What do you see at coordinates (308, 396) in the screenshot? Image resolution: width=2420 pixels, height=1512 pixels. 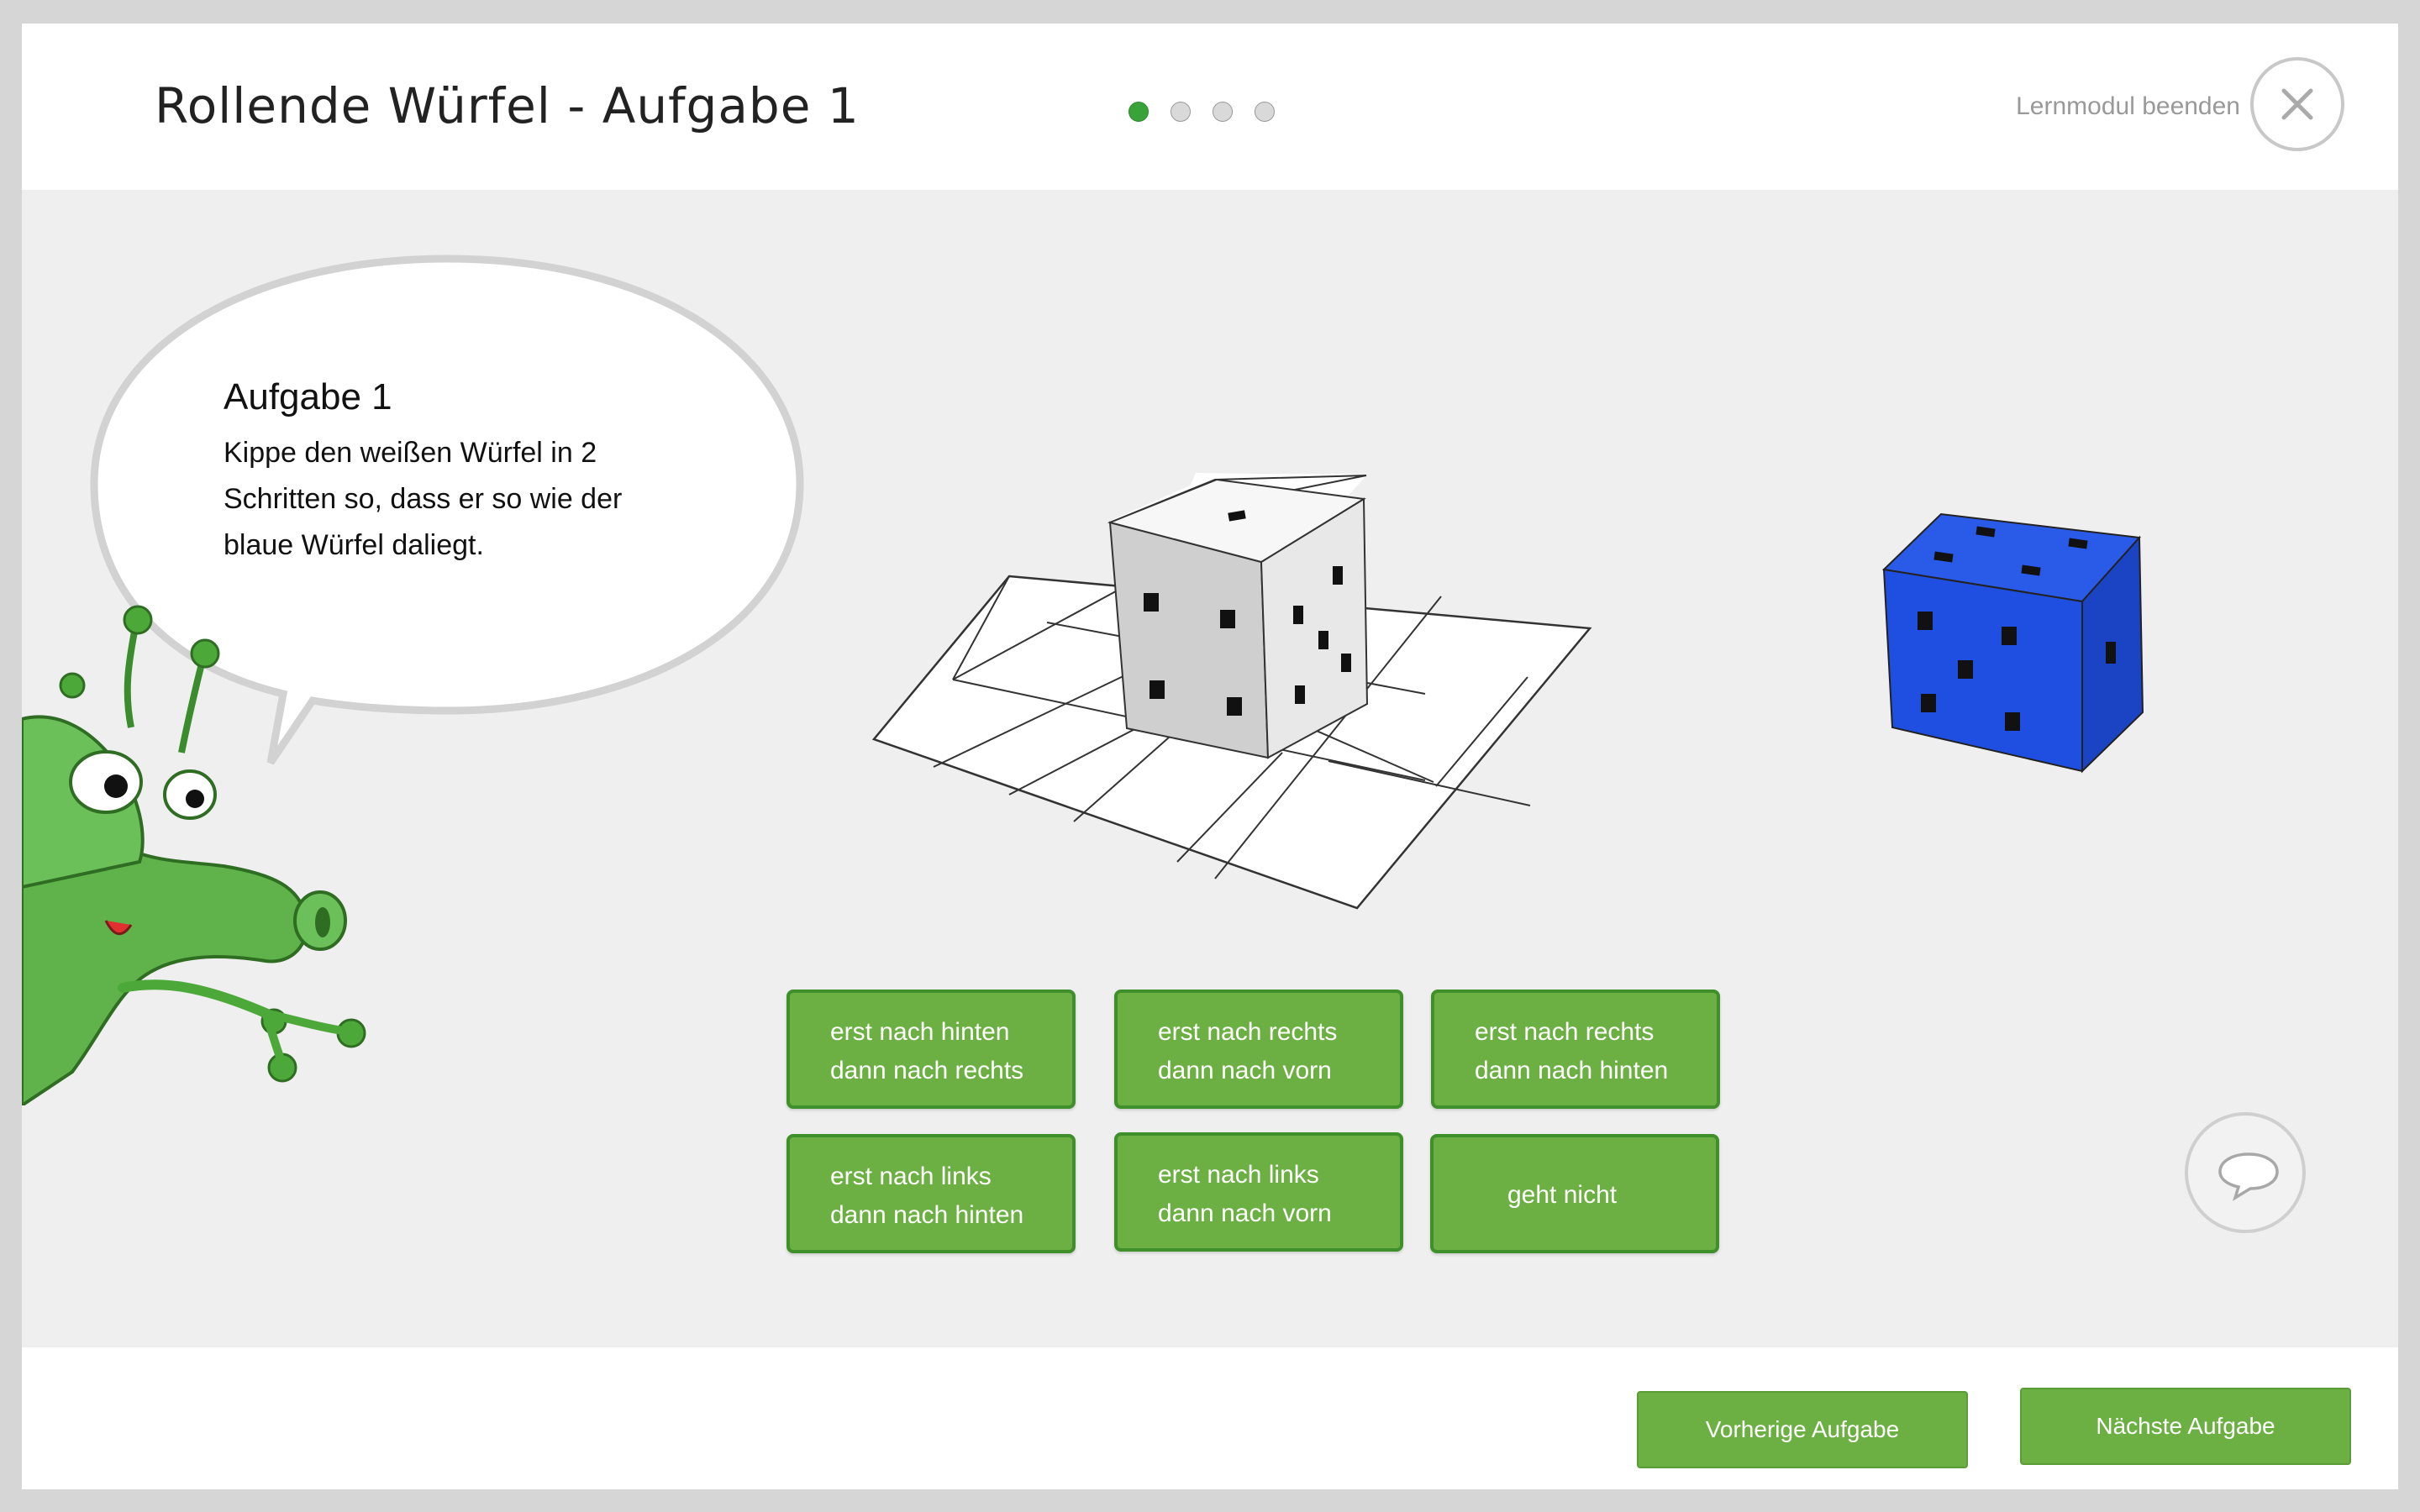 I see `task-heading: Aufgabe 1` at bounding box center [308, 396].